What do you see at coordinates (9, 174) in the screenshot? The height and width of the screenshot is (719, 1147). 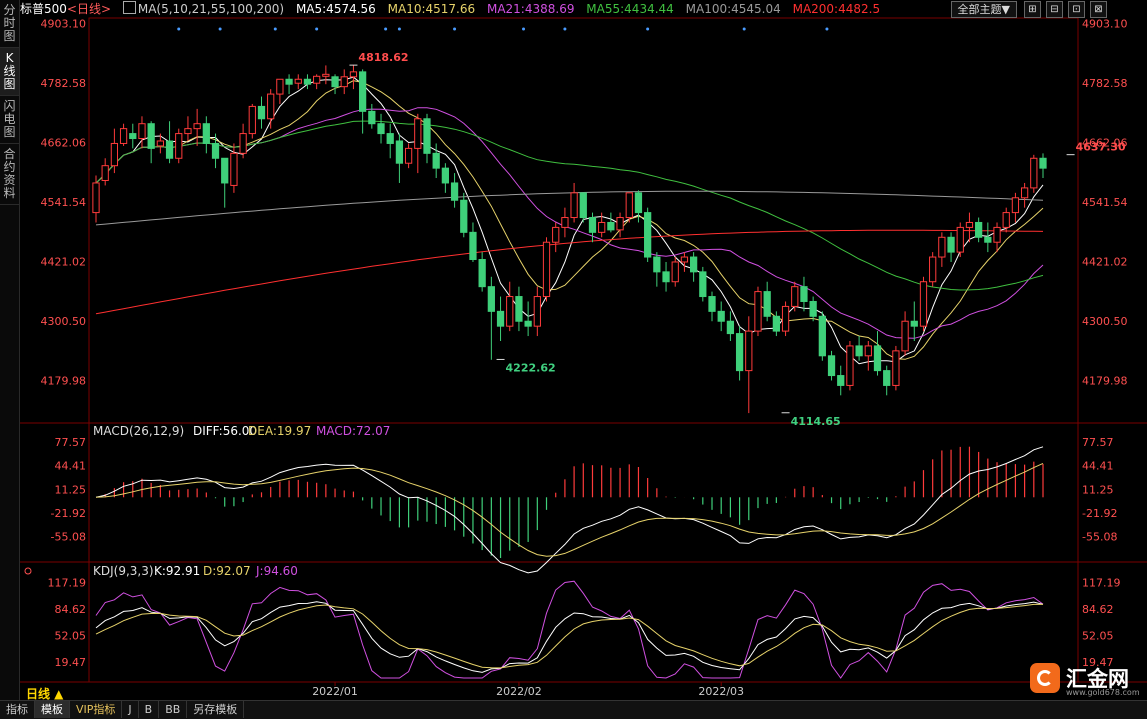 I see `tab-contract-info: 合约资料` at bounding box center [9, 174].